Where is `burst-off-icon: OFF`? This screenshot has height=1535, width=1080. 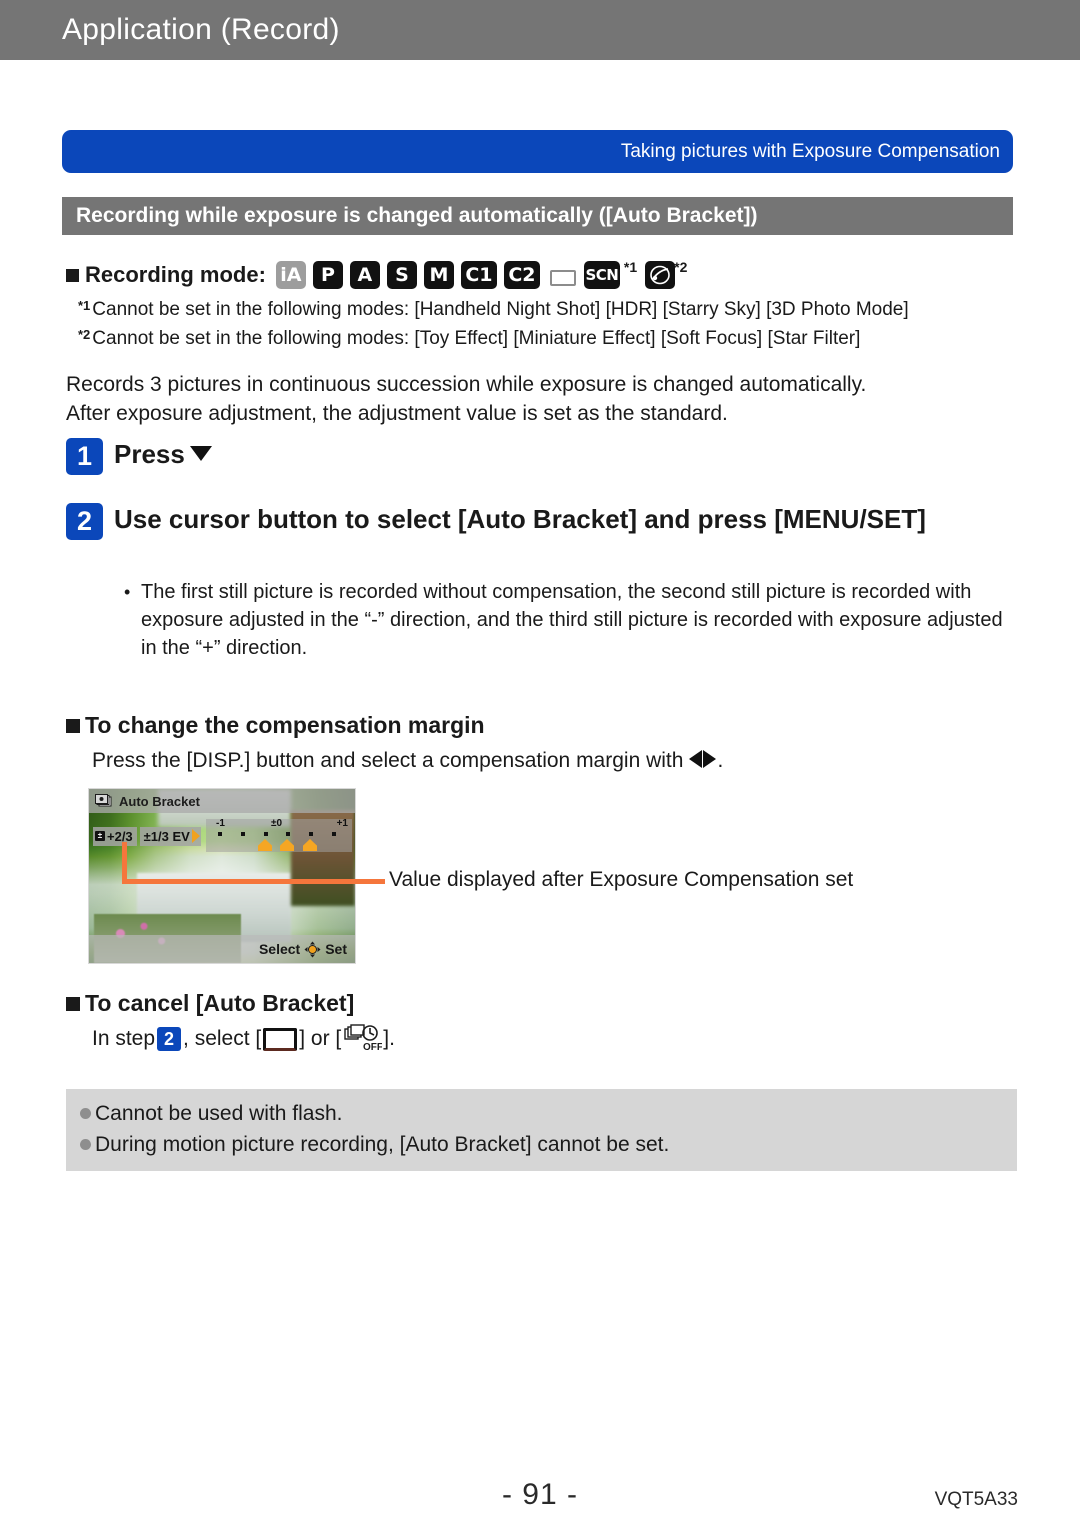
burst-off-icon: OFF is located at coordinates (362, 1039).